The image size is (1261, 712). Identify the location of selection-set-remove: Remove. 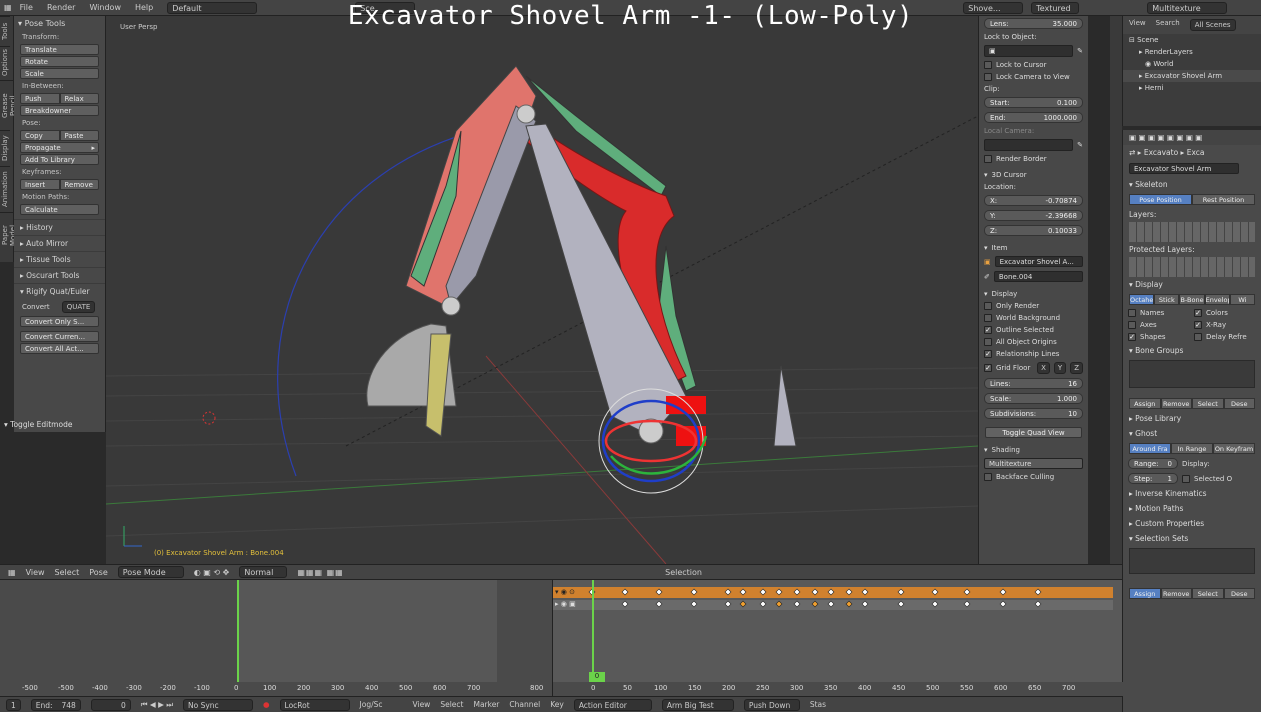
(1176, 593).